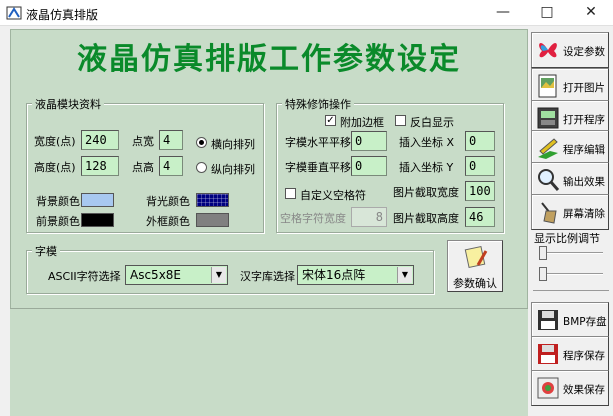 Image resolution: width=613 pixels, height=416 pixels. Describe the element at coordinates (400, 120) in the screenshot. I see `invert-checkbox` at that location.